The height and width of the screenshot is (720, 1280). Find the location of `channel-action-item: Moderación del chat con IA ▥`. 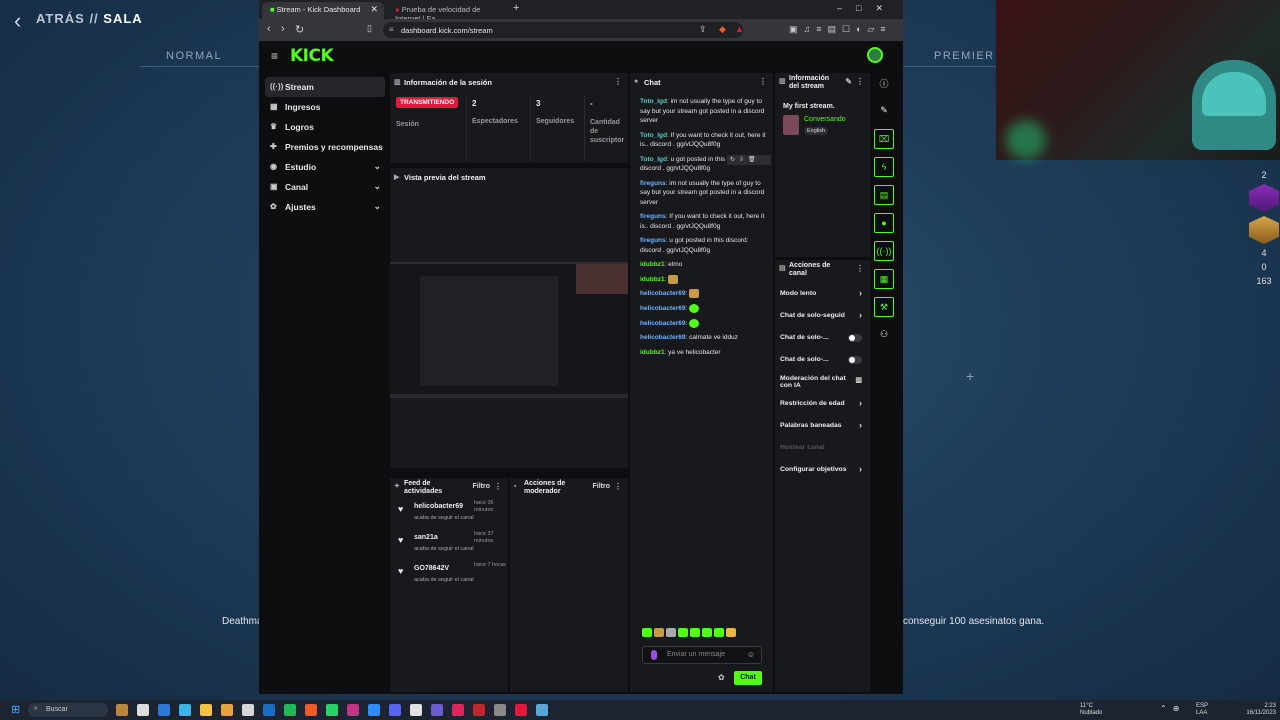

channel-action-item: Moderación del chat con IA ▥ is located at coordinates (822, 383).